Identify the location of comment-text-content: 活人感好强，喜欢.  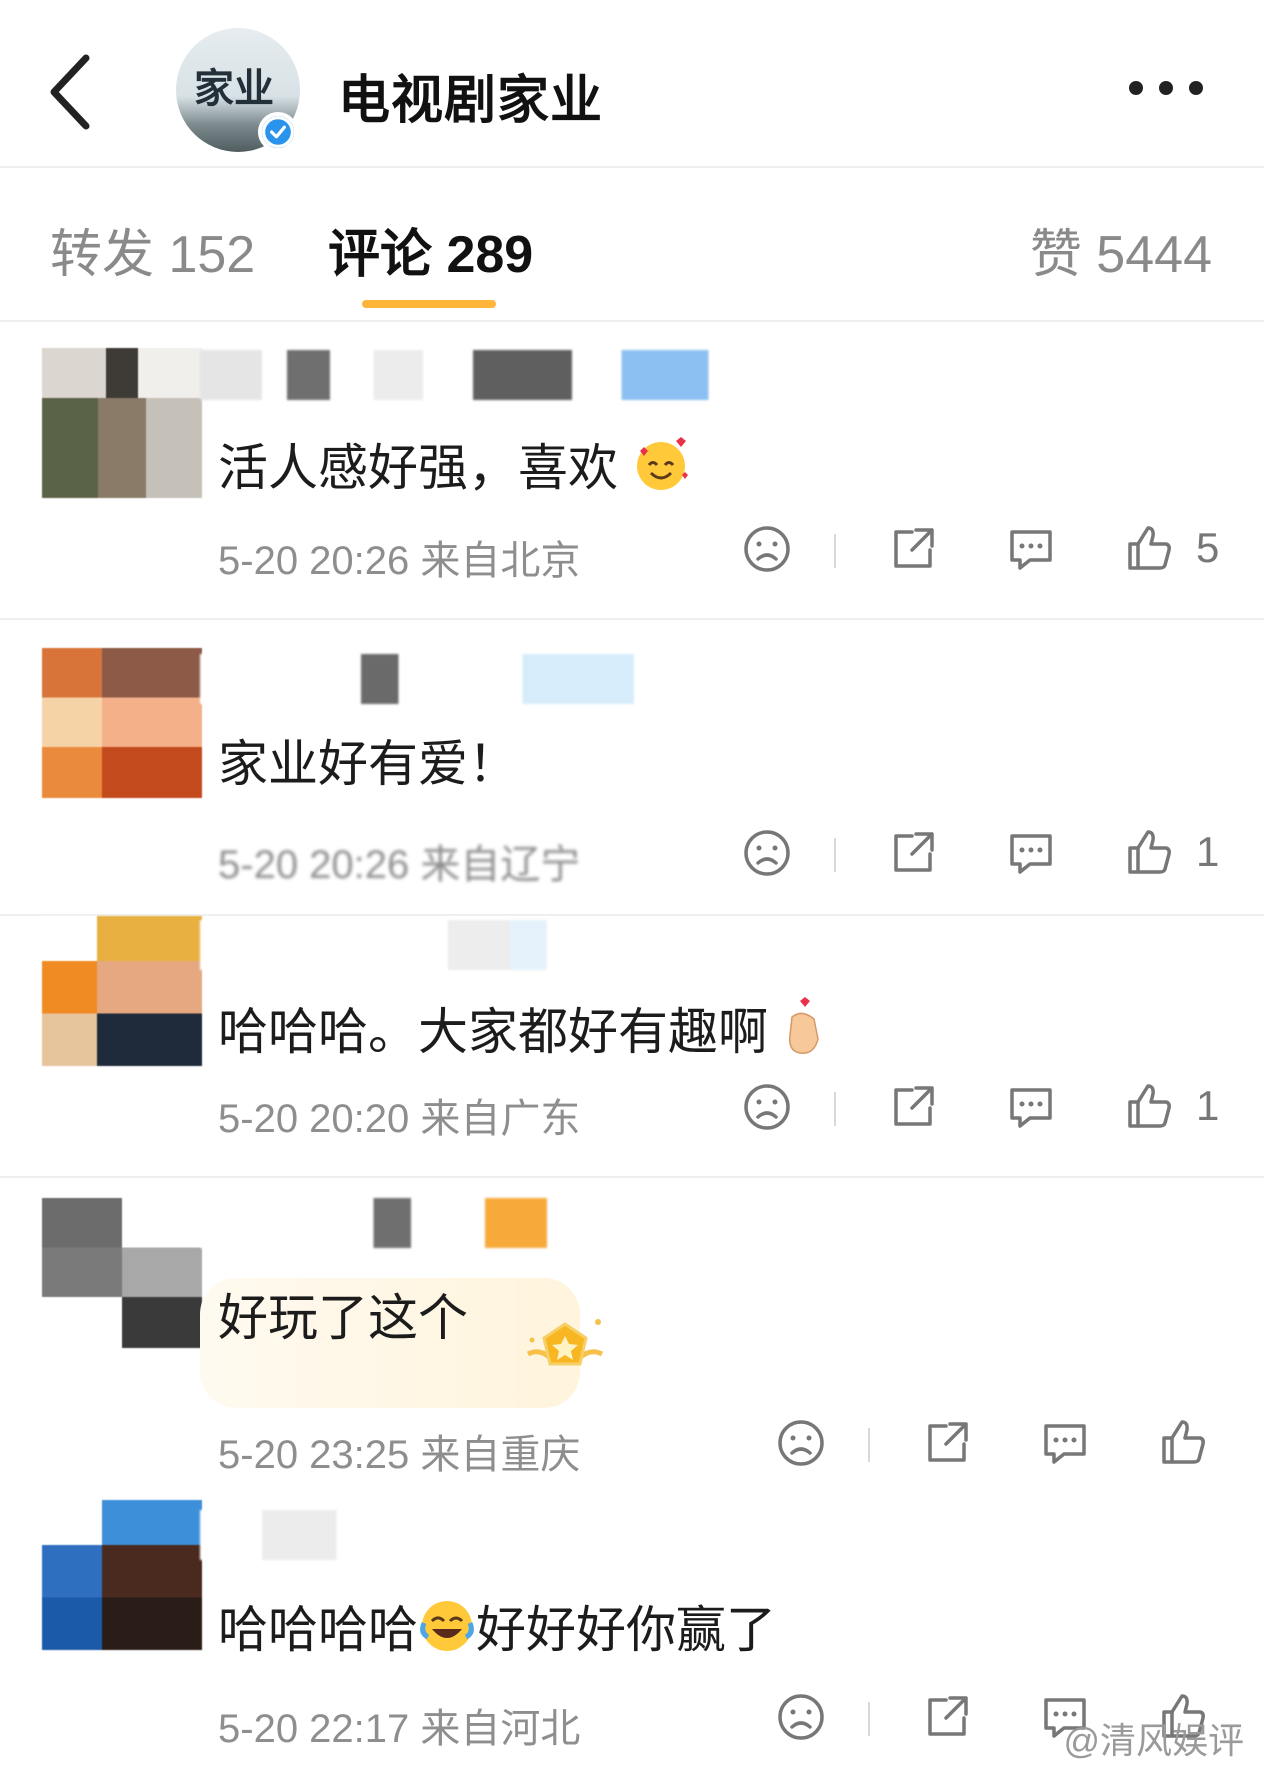
(418, 468).